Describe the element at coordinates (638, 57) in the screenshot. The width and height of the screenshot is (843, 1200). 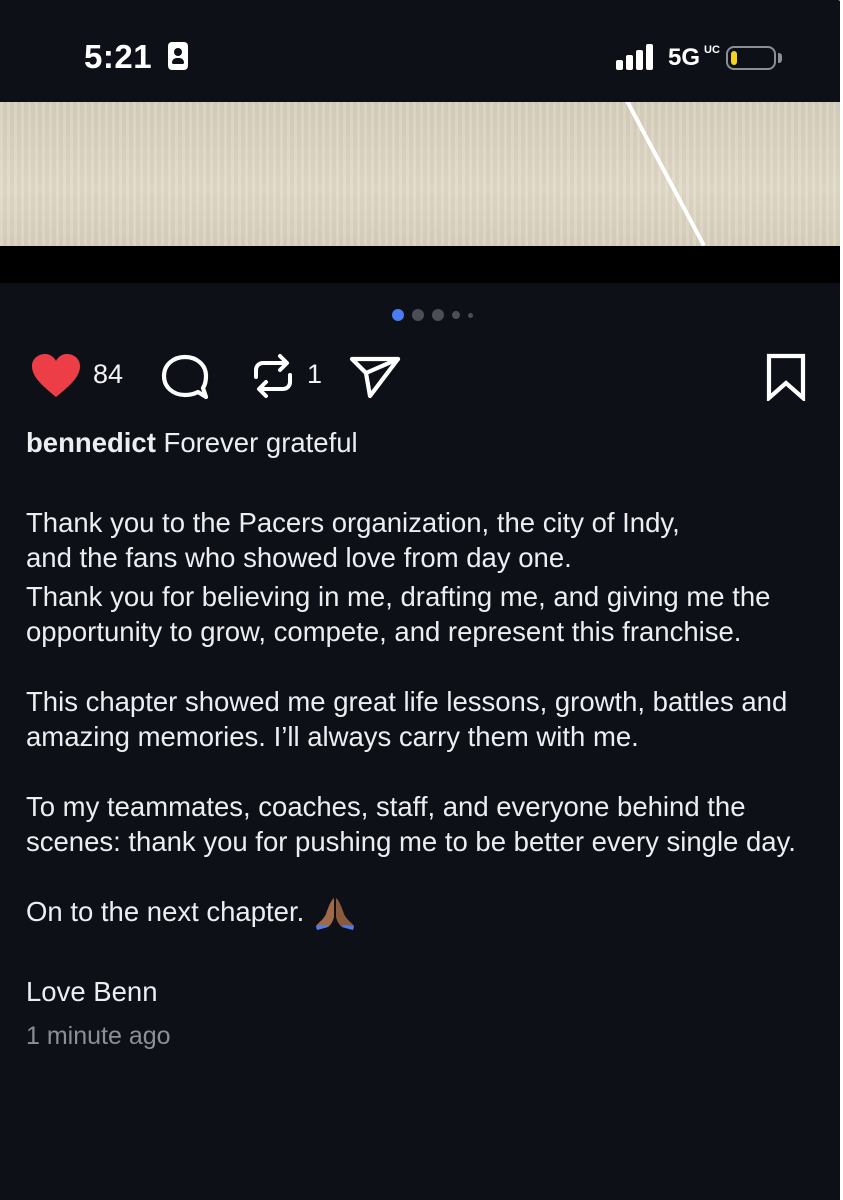
I see `cellular-signal-icon` at that location.